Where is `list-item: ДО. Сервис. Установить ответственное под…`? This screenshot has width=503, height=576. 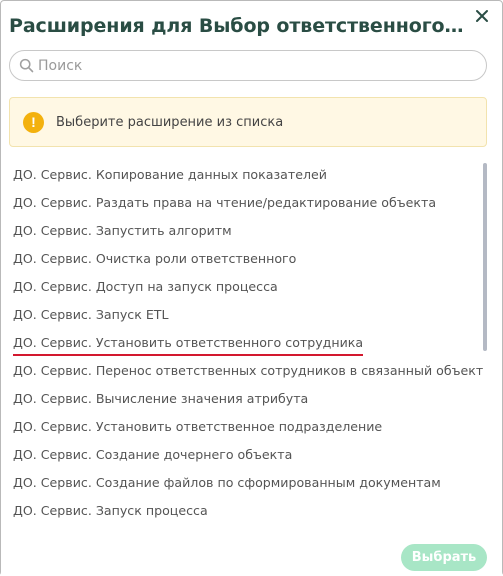 list-item: ДО. Сервис. Установить ответственное под… is located at coordinates (246, 427).